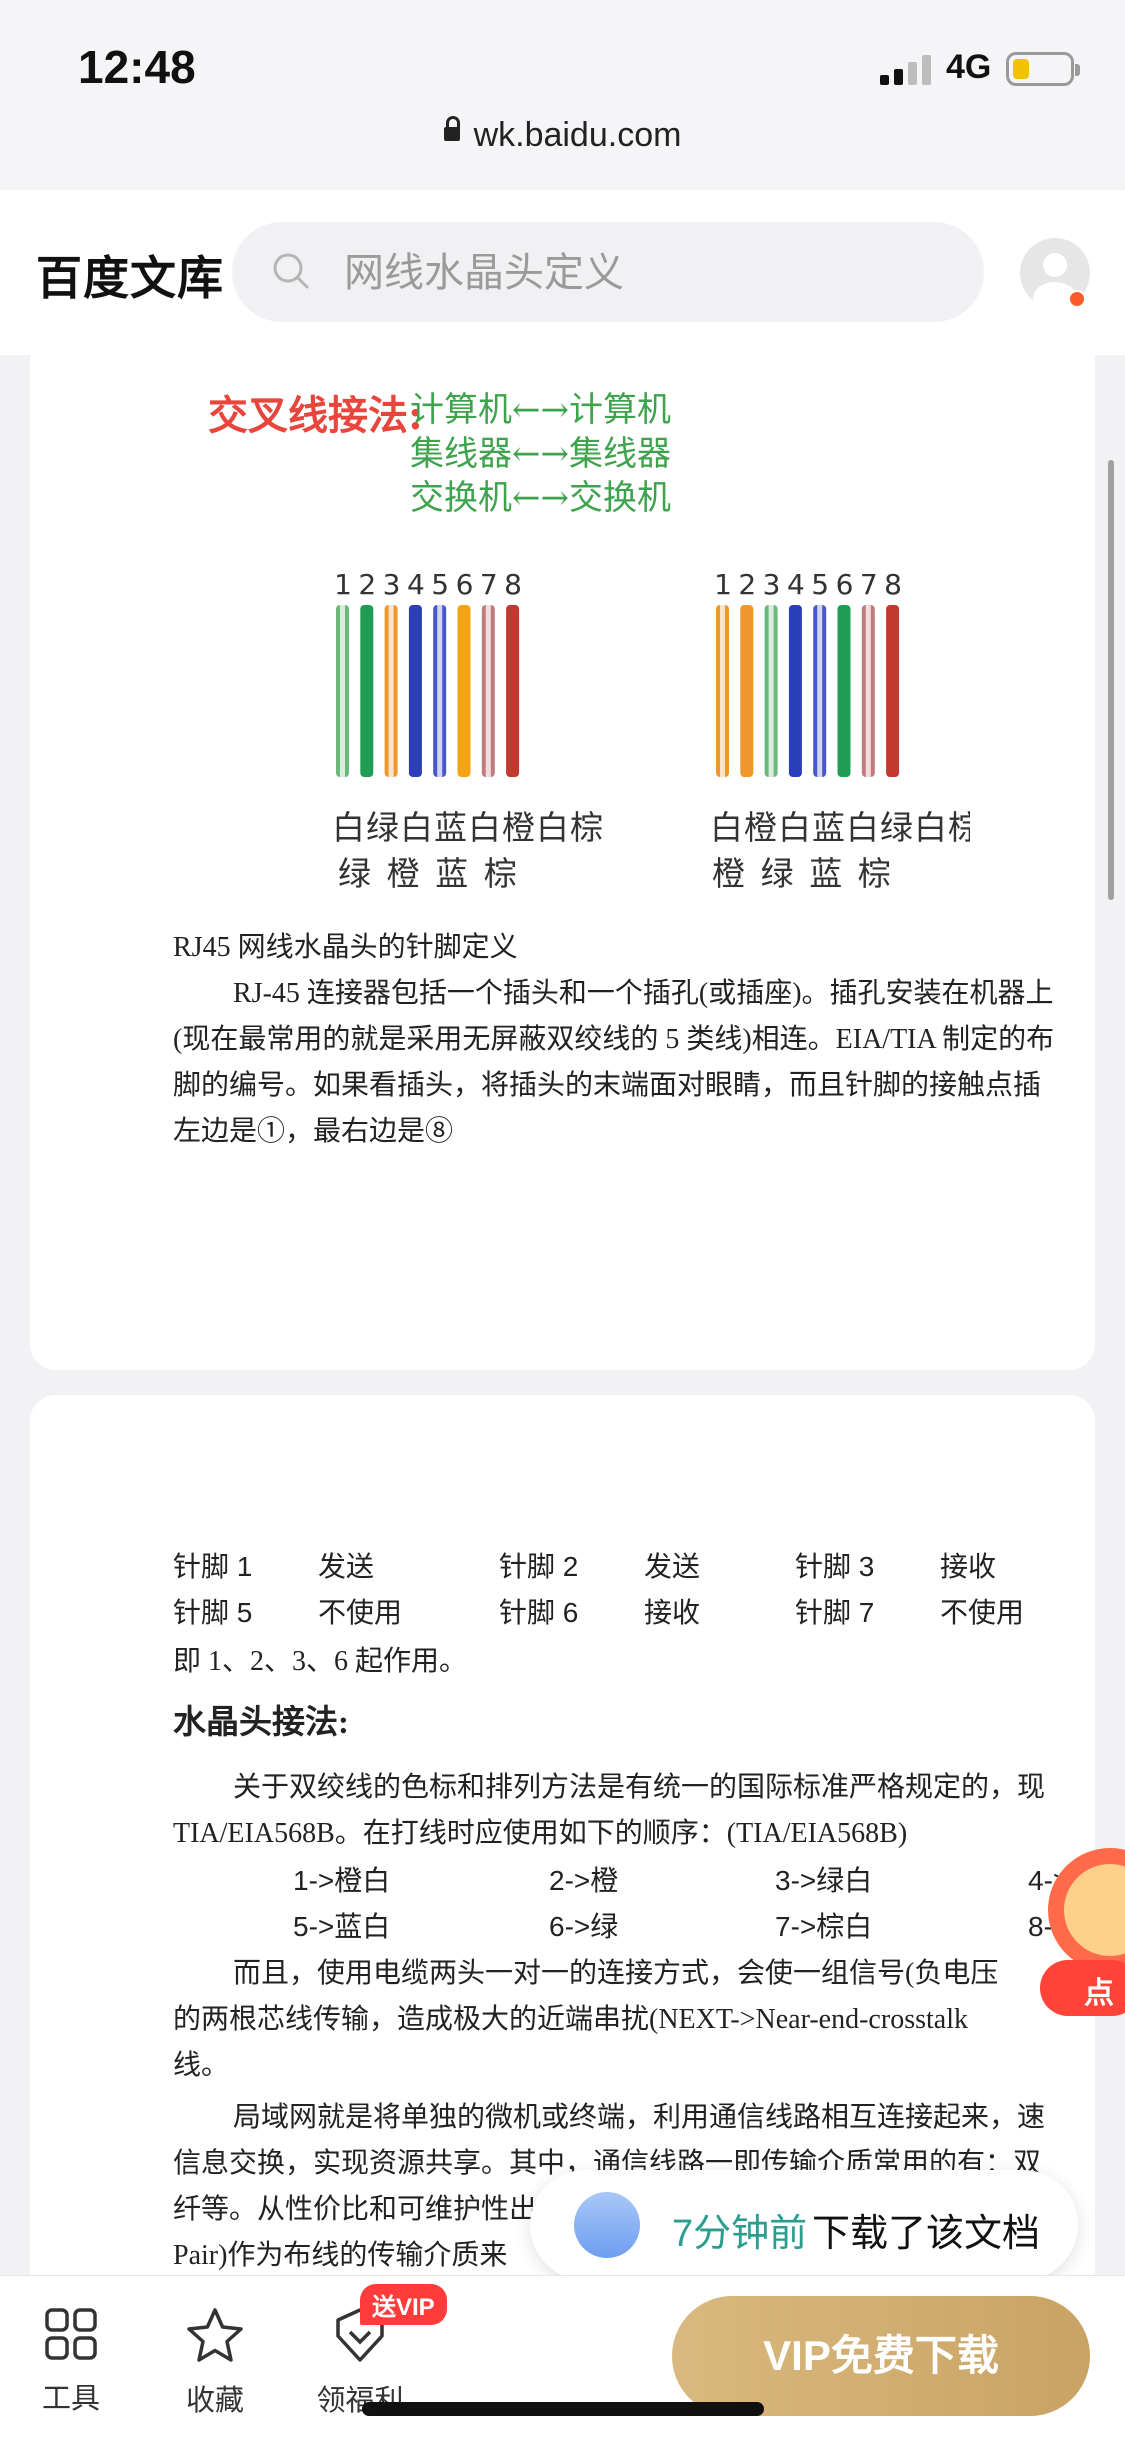 Image resolution: width=1125 pixels, height=2437 pixels. I want to click on doc-line: 而且，使用电缆两头一对一的连接方式，会使一组信号(负电压, so click(616, 1973).